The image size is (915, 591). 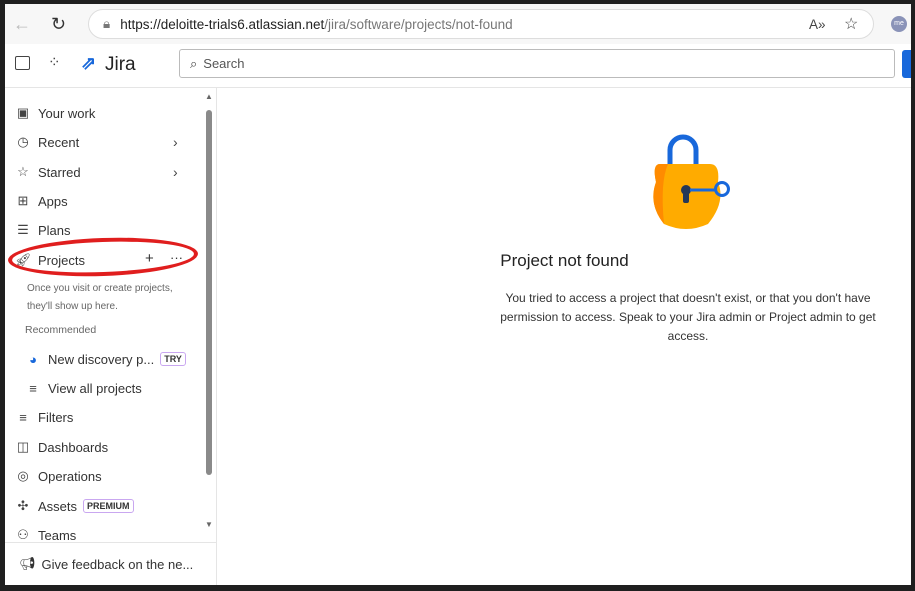 I want to click on discovery-icon: ◕, so click(x=33, y=359).